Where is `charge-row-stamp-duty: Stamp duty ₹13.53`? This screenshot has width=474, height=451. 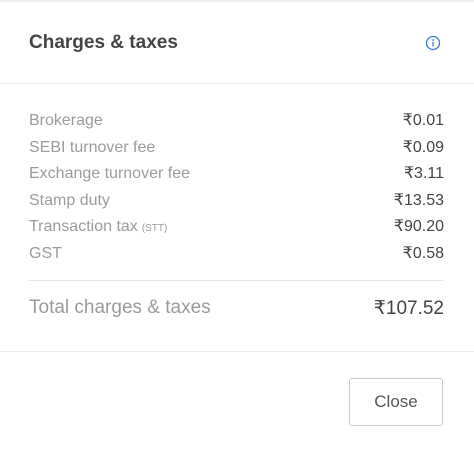
charge-row-stamp-duty: Stamp duty ₹13.53 is located at coordinates (236, 203).